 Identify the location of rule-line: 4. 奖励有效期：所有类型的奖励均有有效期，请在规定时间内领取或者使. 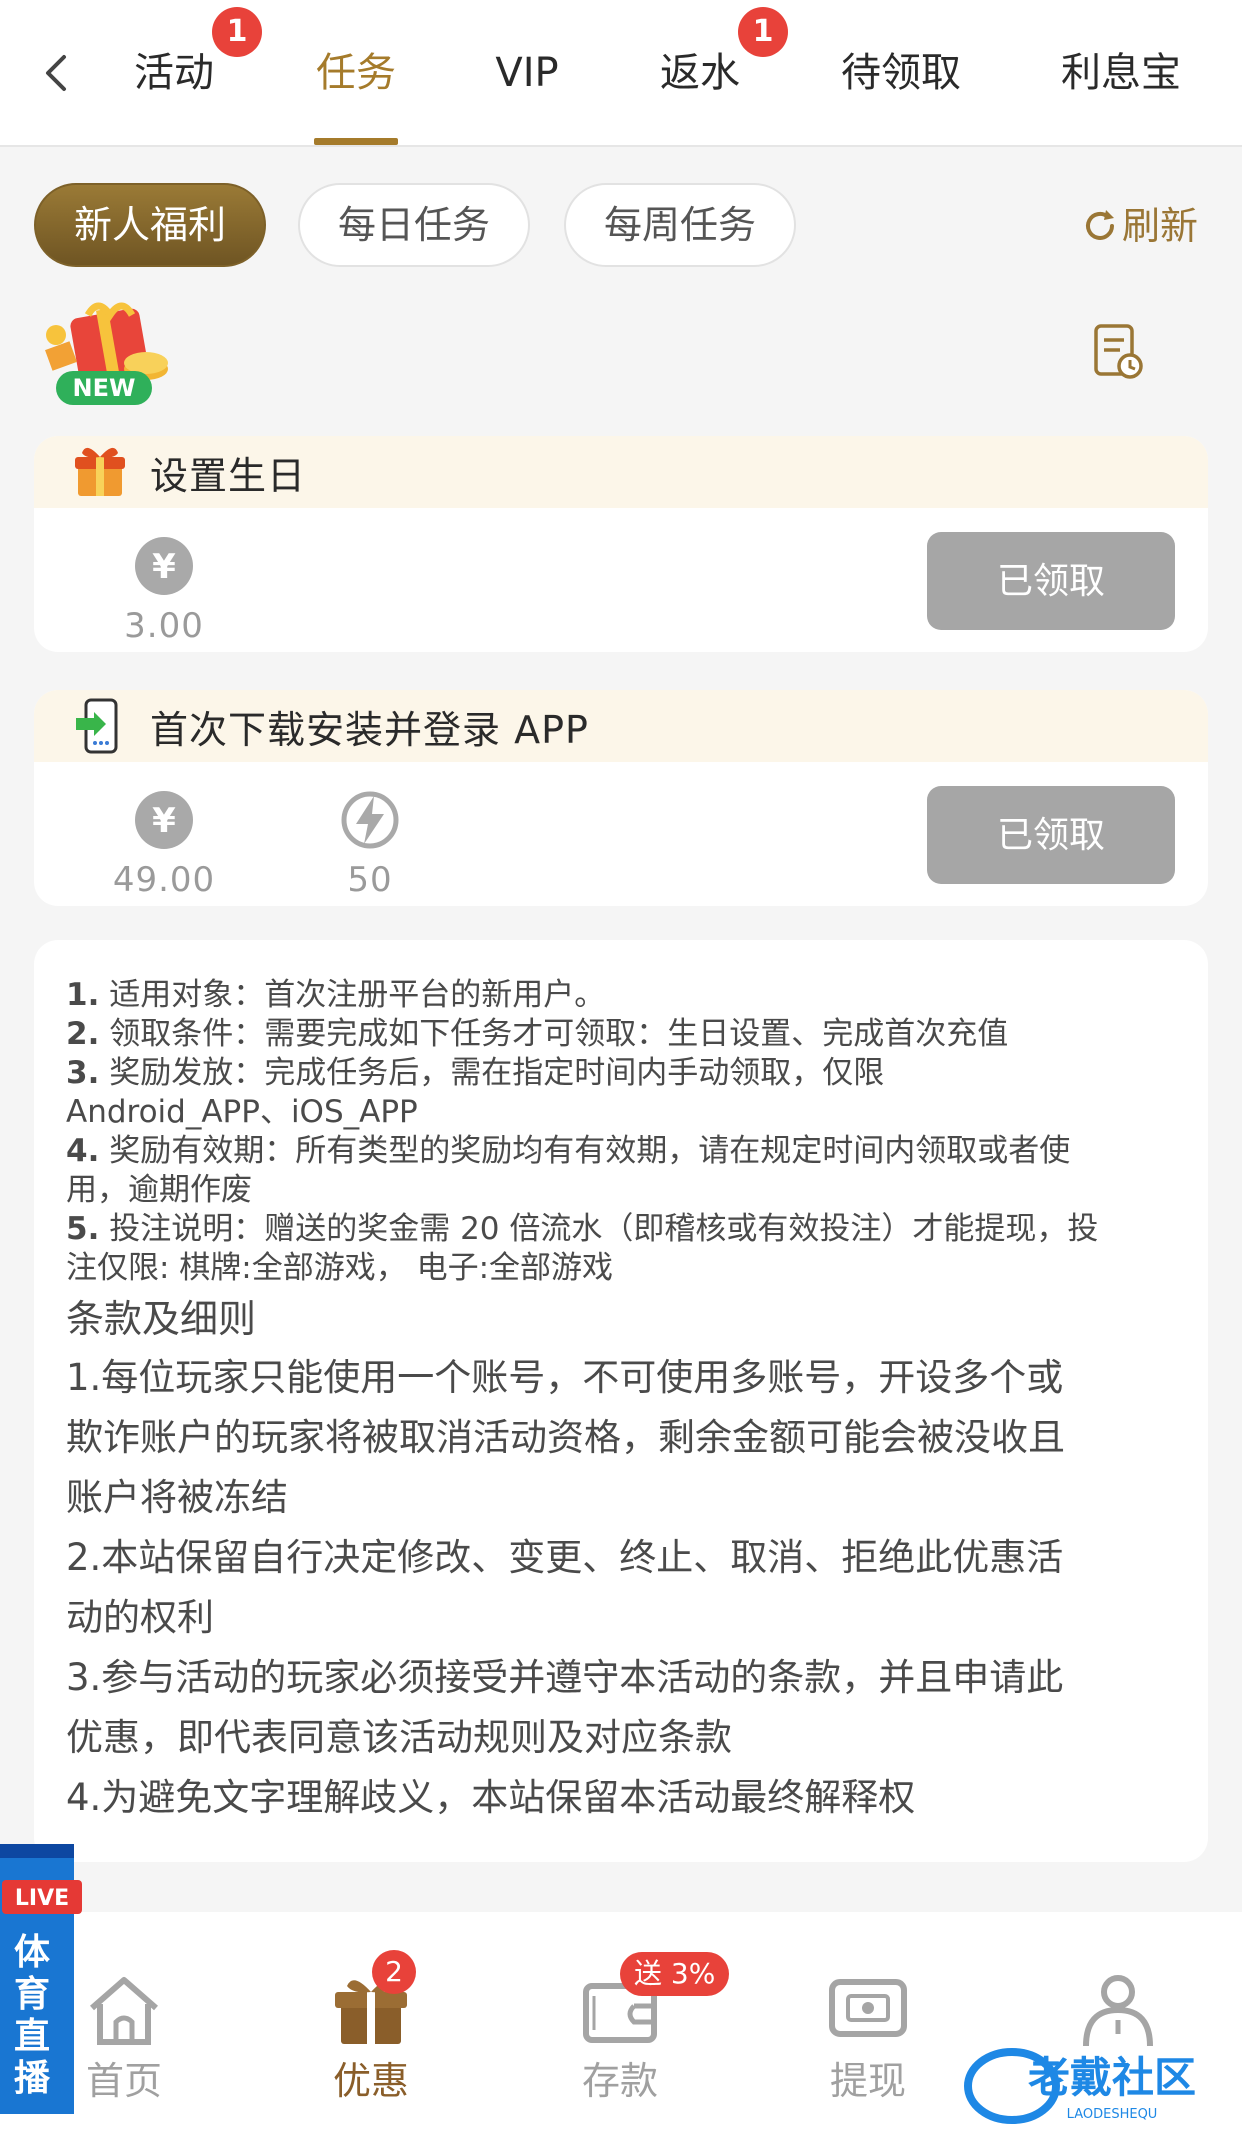
(568, 1151).